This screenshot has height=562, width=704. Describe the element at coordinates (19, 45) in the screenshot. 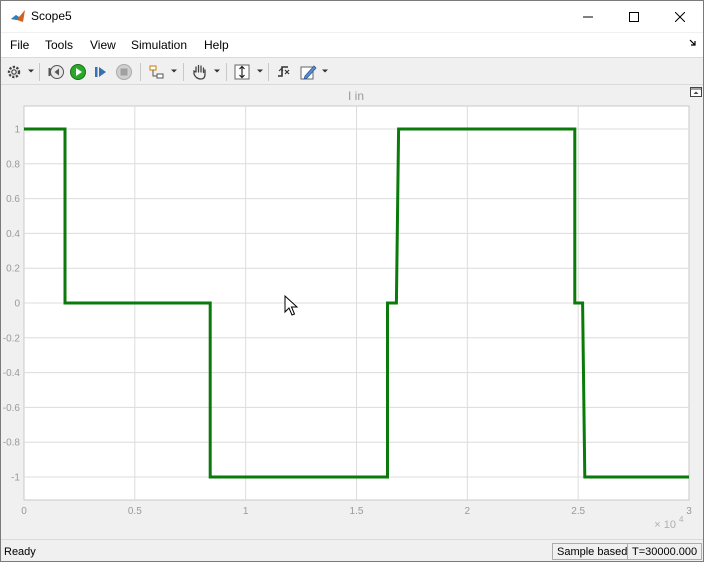

I see `menu-file: File` at that location.